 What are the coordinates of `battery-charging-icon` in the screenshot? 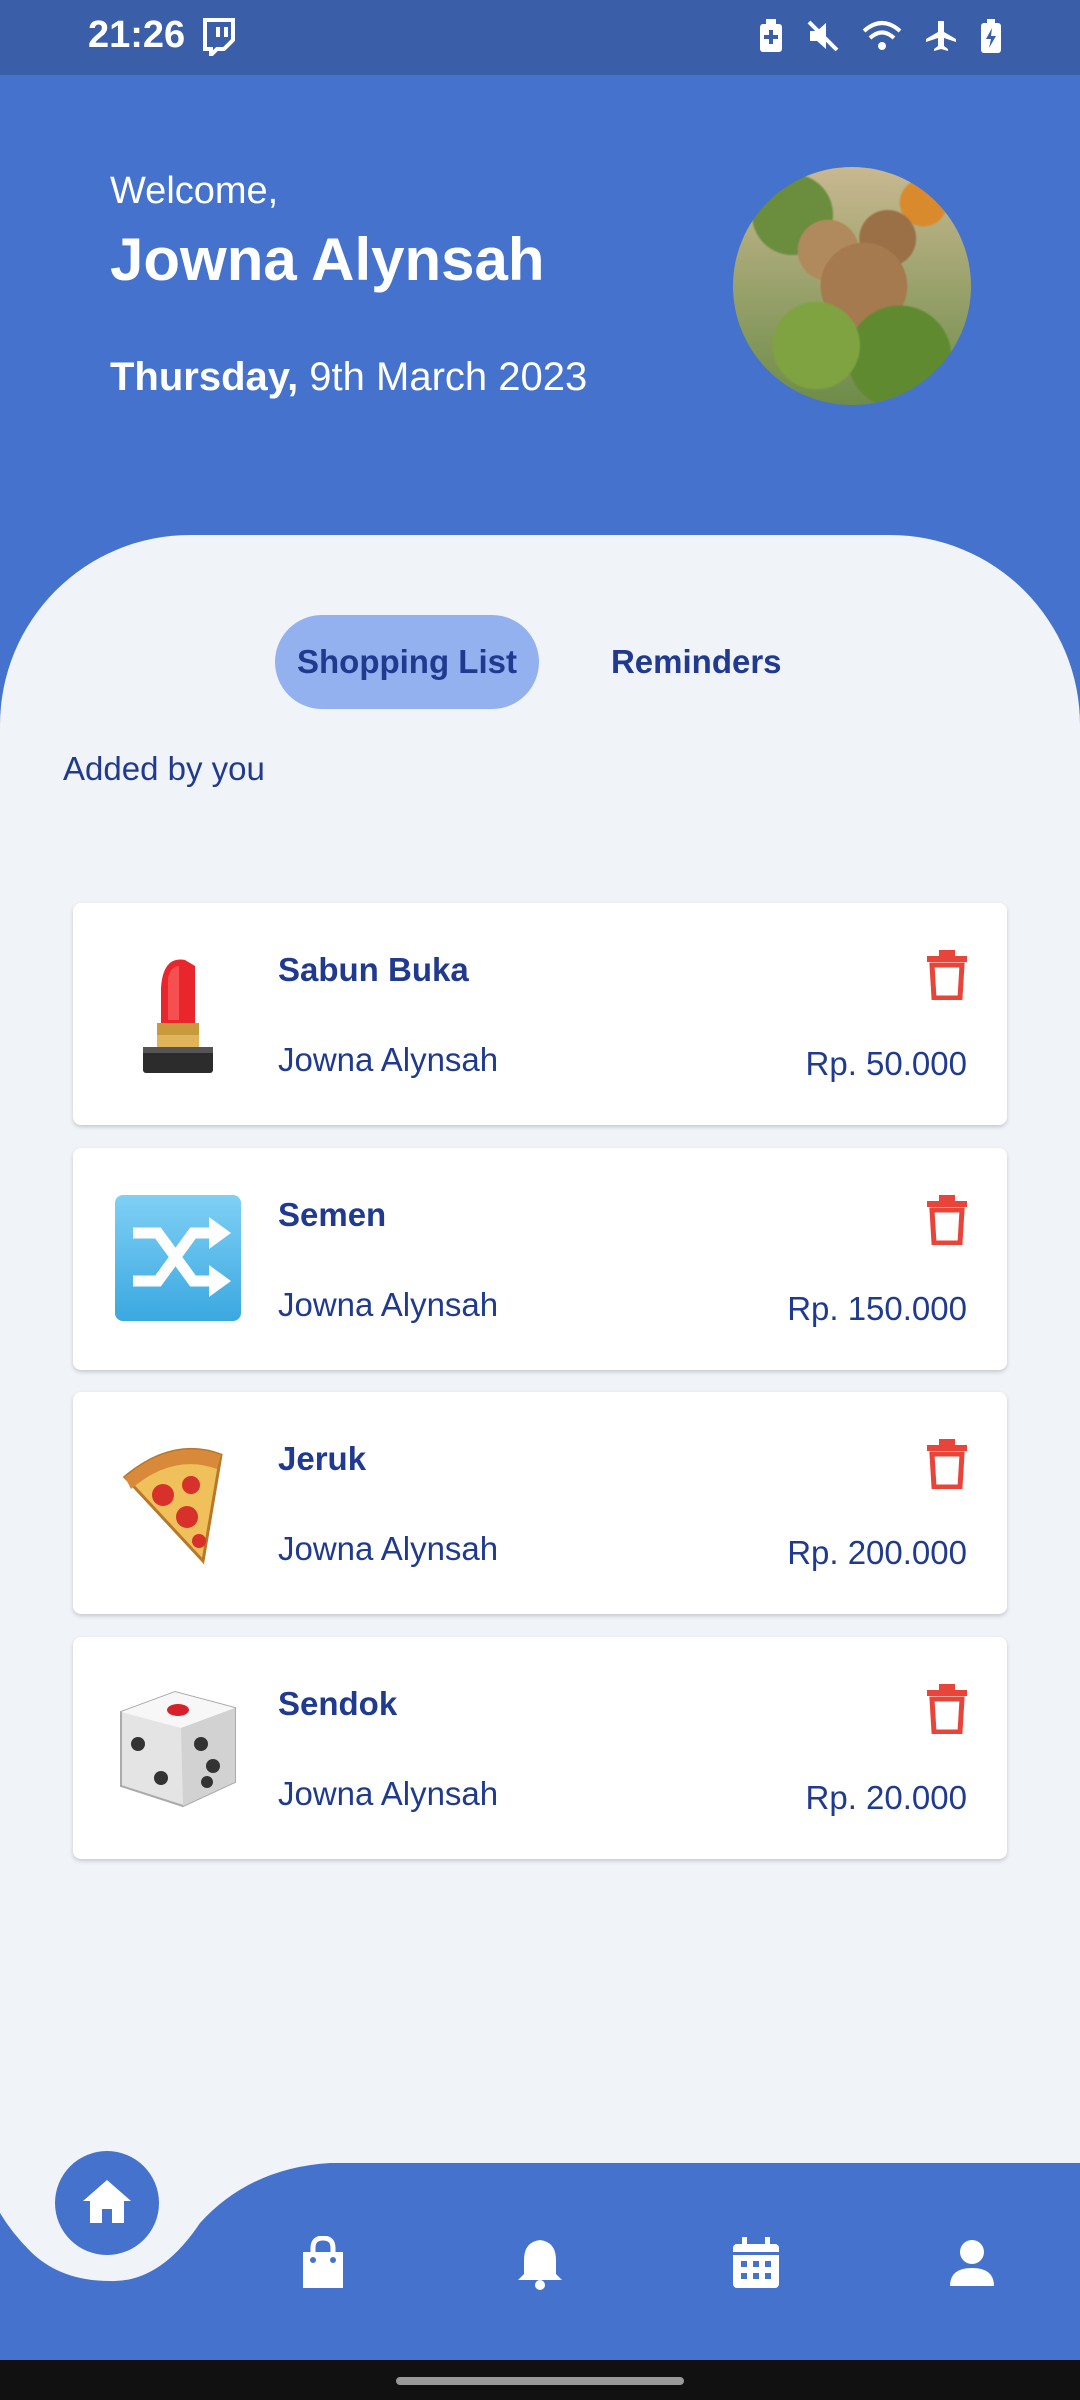 It's located at (991, 38).